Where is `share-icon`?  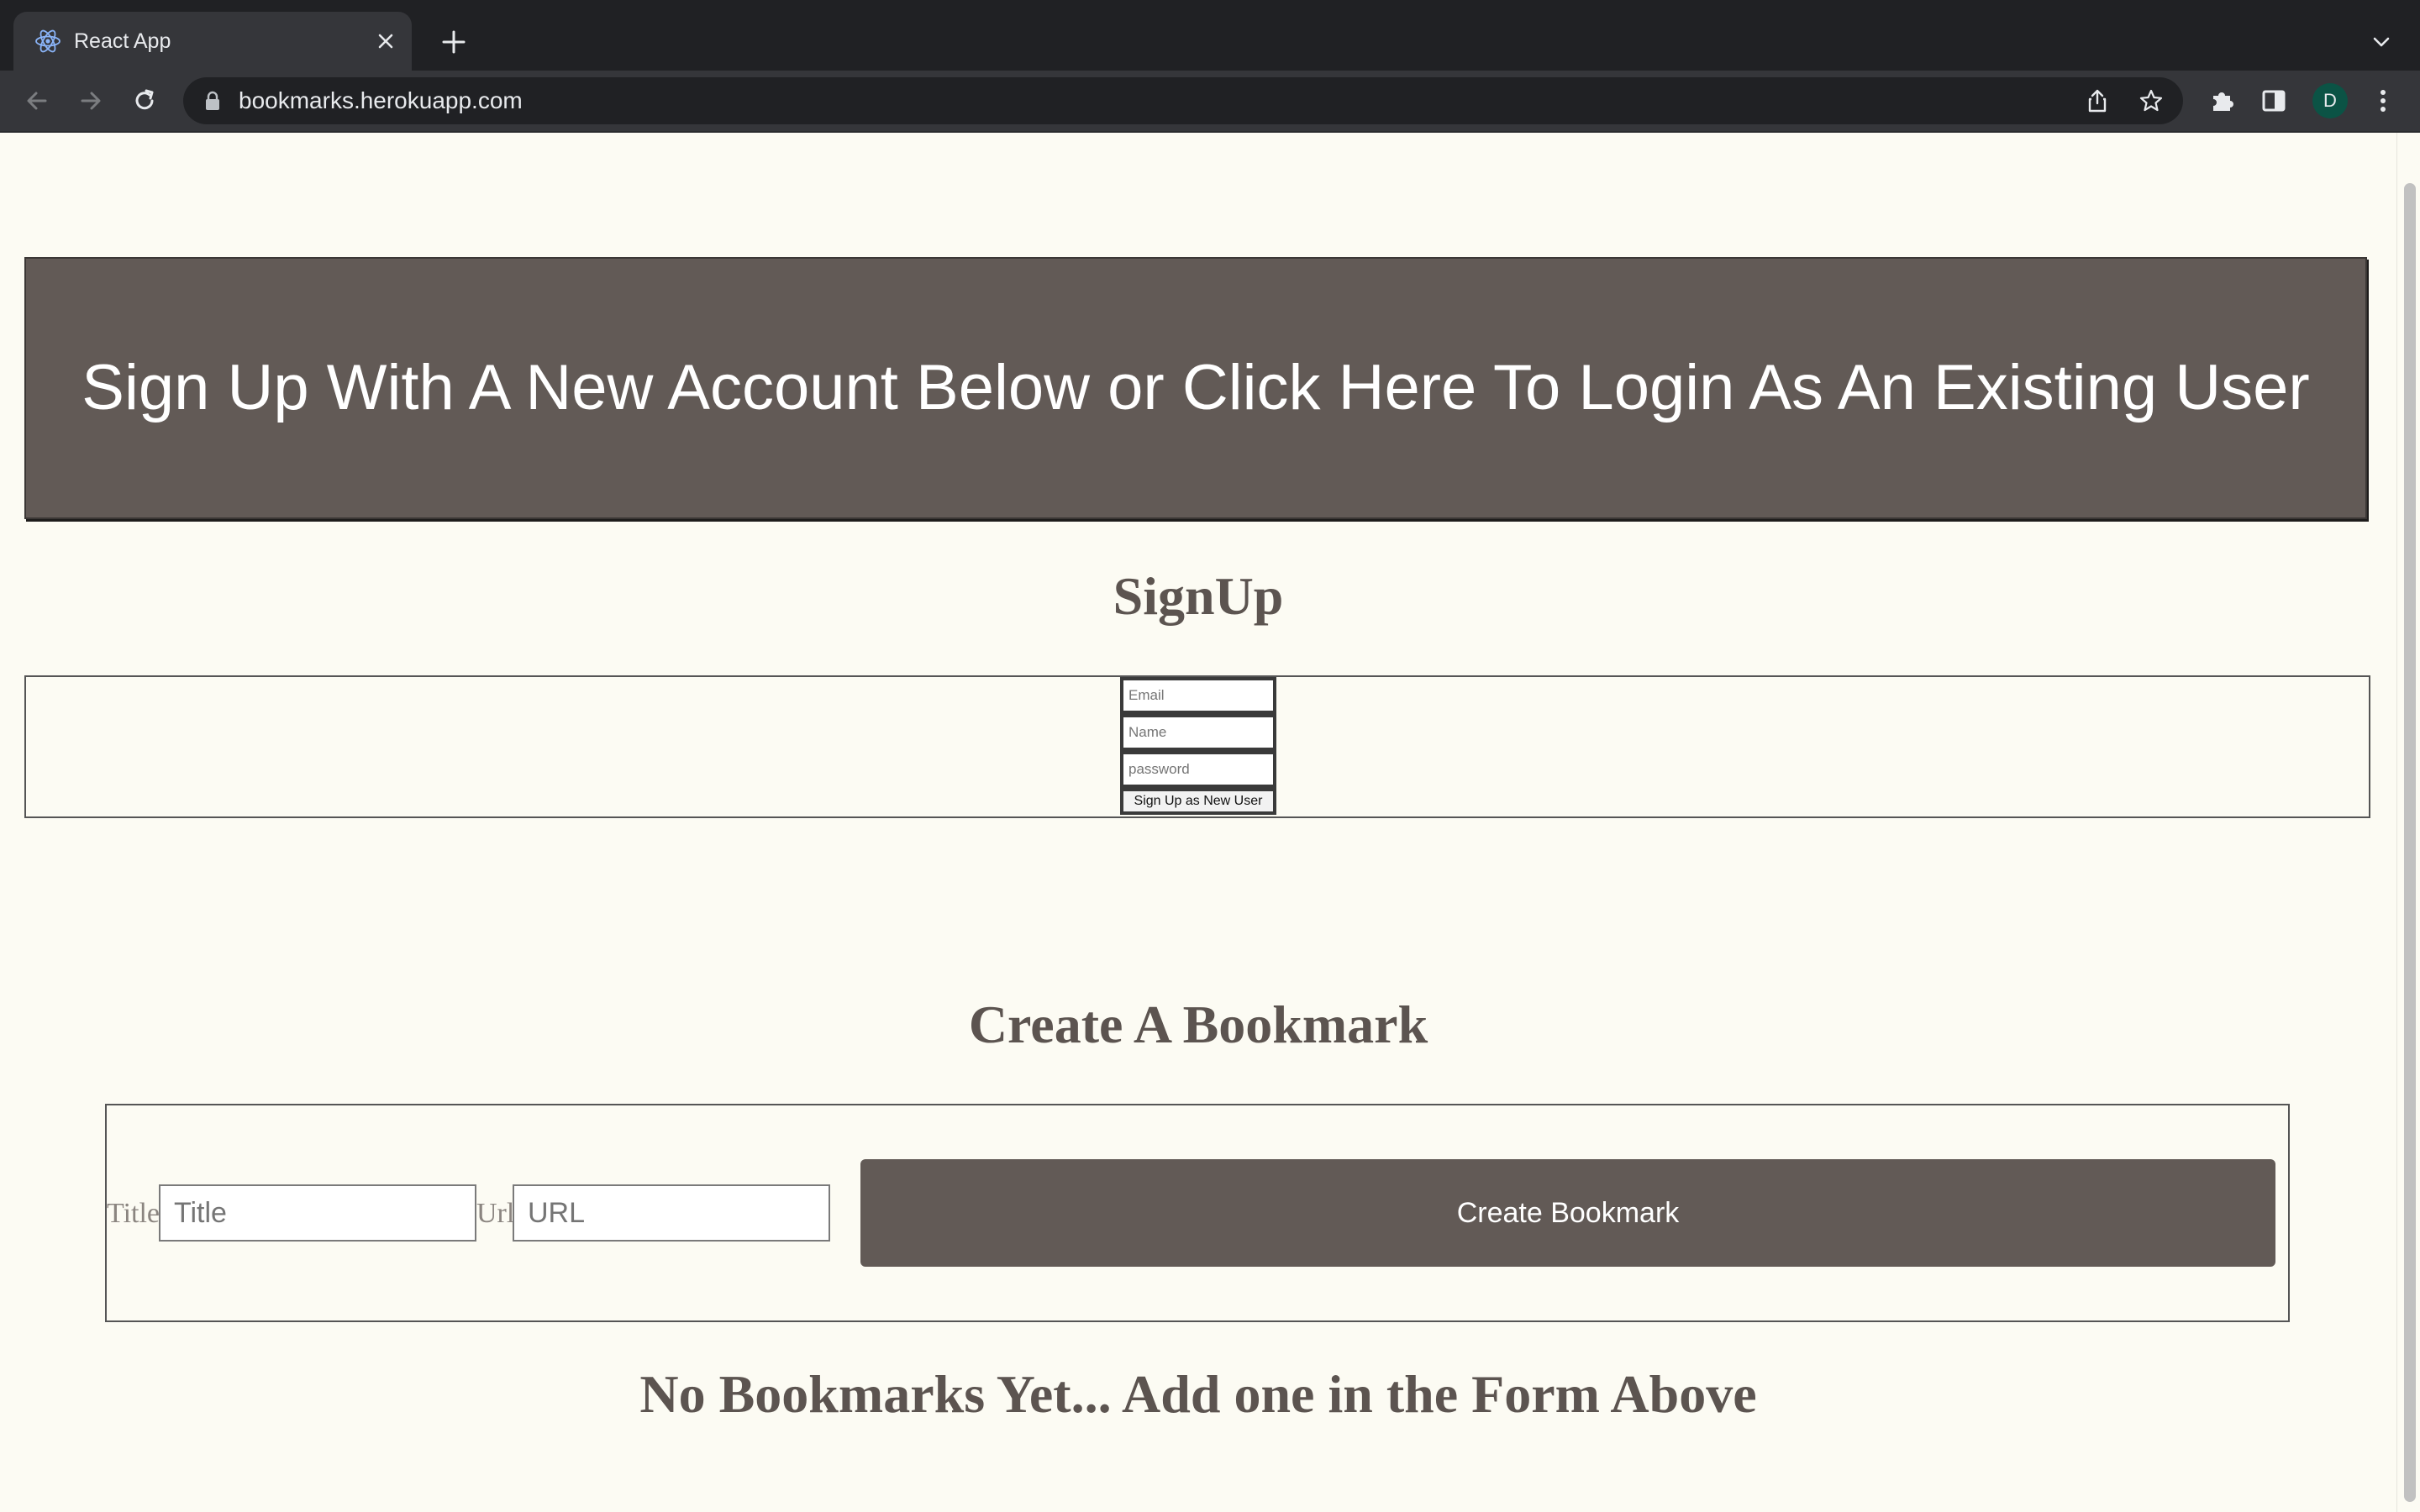
share-icon is located at coordinates (2097, 100).